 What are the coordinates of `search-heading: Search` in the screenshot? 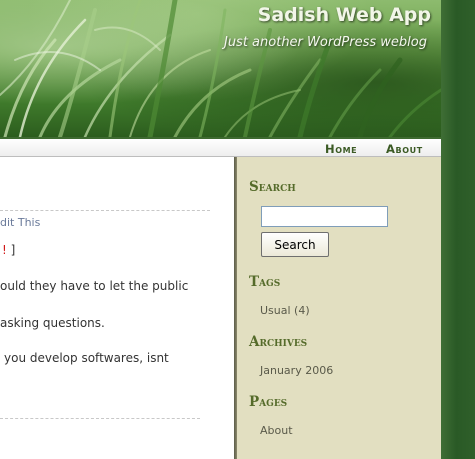 It's located at (272, 187).